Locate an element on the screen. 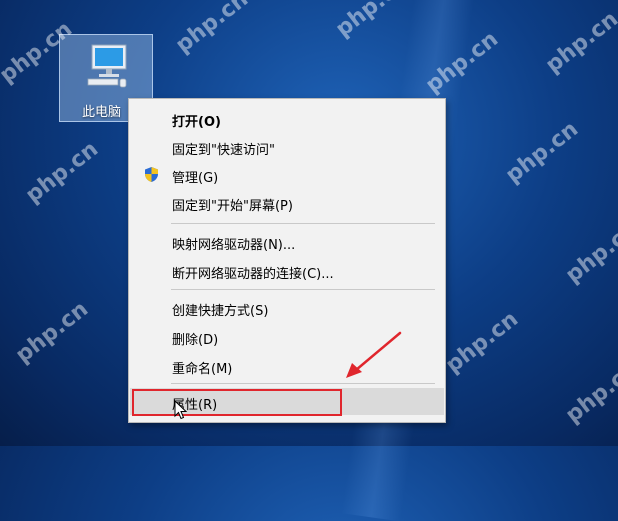 The width and height of the screenshot is (618, 521). this-pc-label: 此电脑 is located at coordinates (102, 112).